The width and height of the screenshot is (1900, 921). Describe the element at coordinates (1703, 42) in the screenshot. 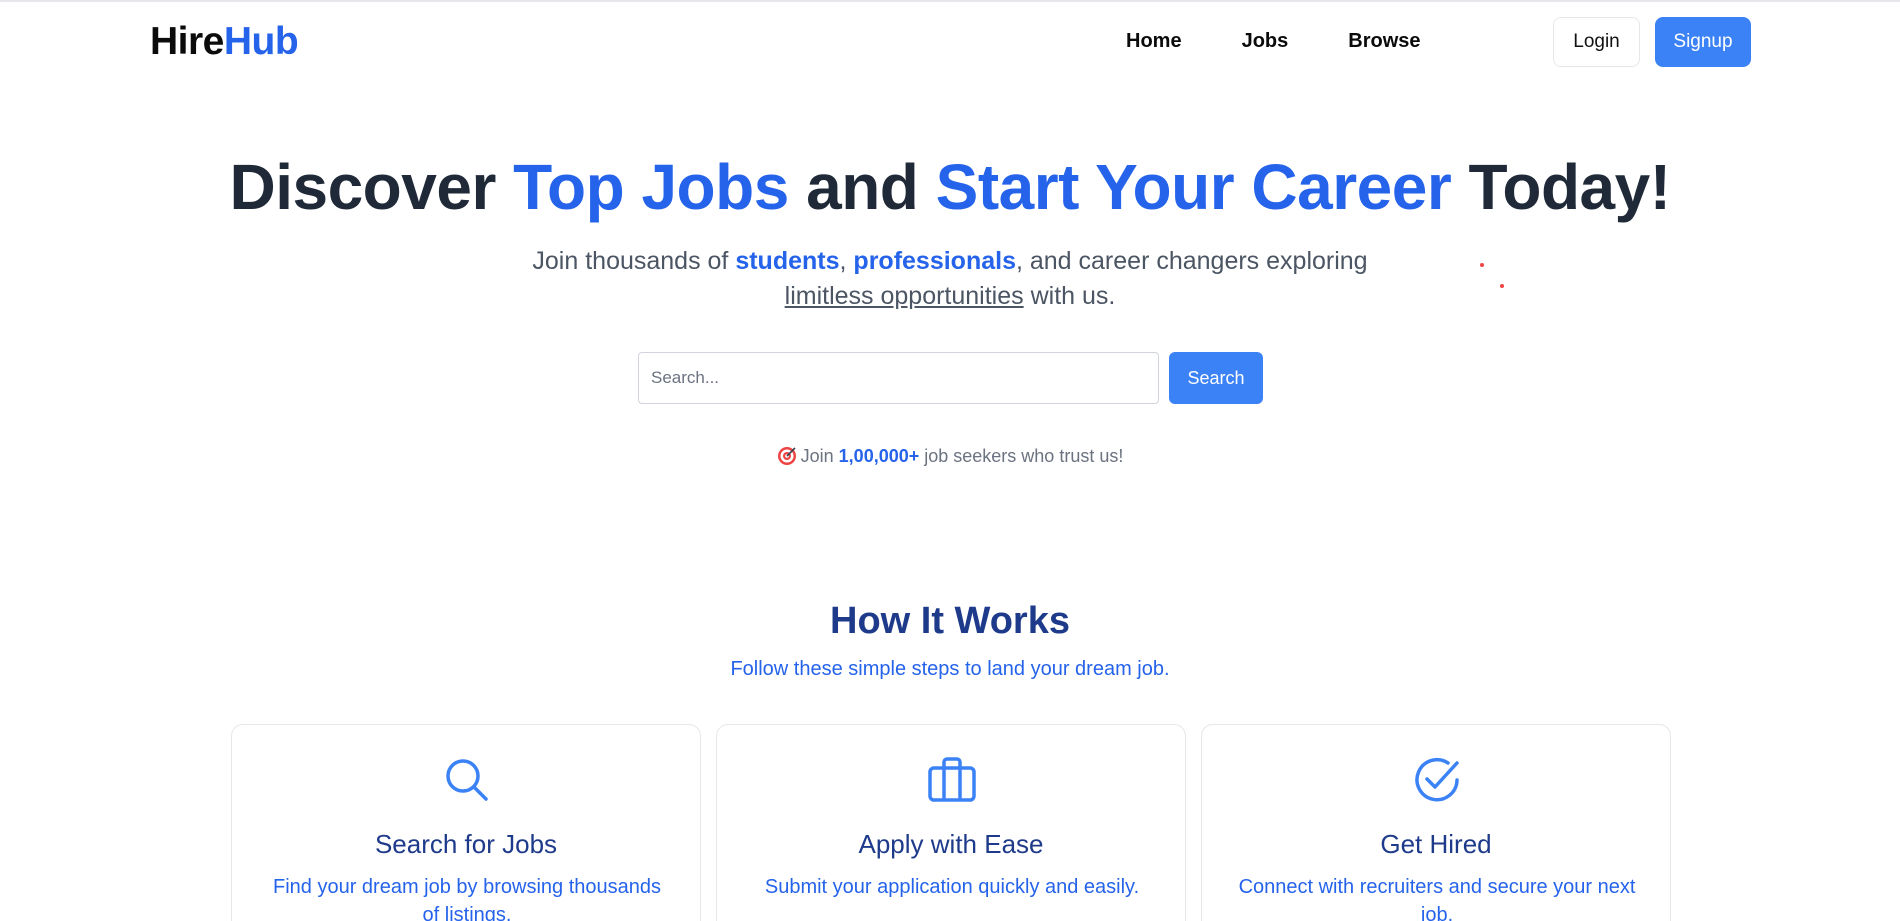

I see `signup-button: Signup` at that location.